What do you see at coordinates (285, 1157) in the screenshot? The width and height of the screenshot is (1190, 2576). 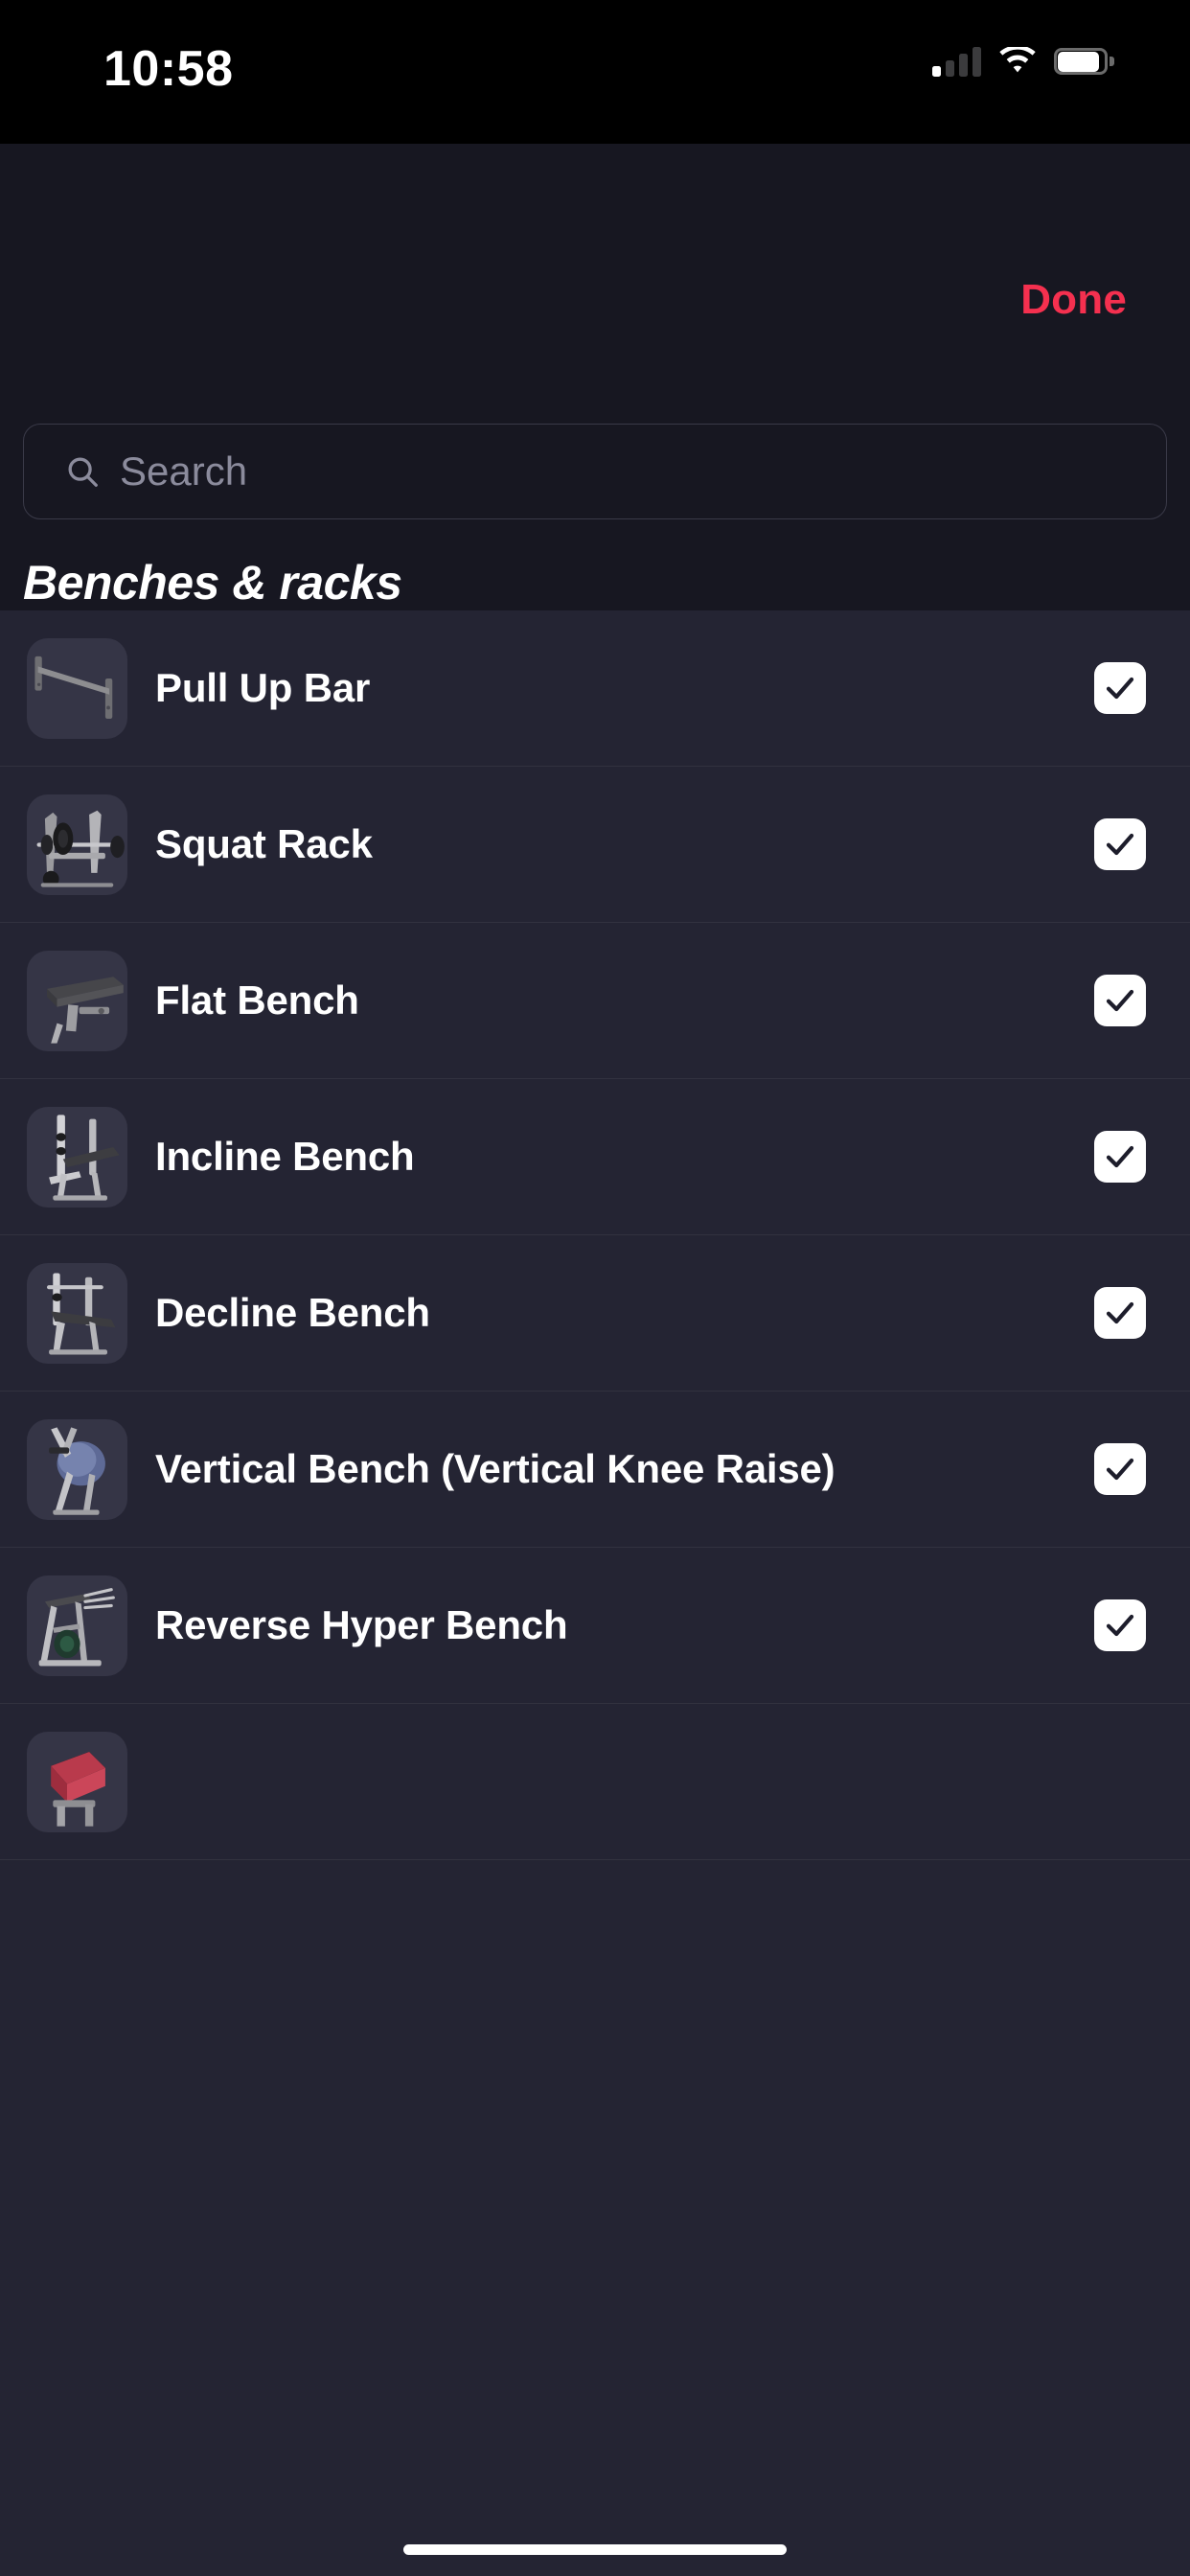 I see `list-item-label: Incline Bench` at bounding box center [285, 1157].